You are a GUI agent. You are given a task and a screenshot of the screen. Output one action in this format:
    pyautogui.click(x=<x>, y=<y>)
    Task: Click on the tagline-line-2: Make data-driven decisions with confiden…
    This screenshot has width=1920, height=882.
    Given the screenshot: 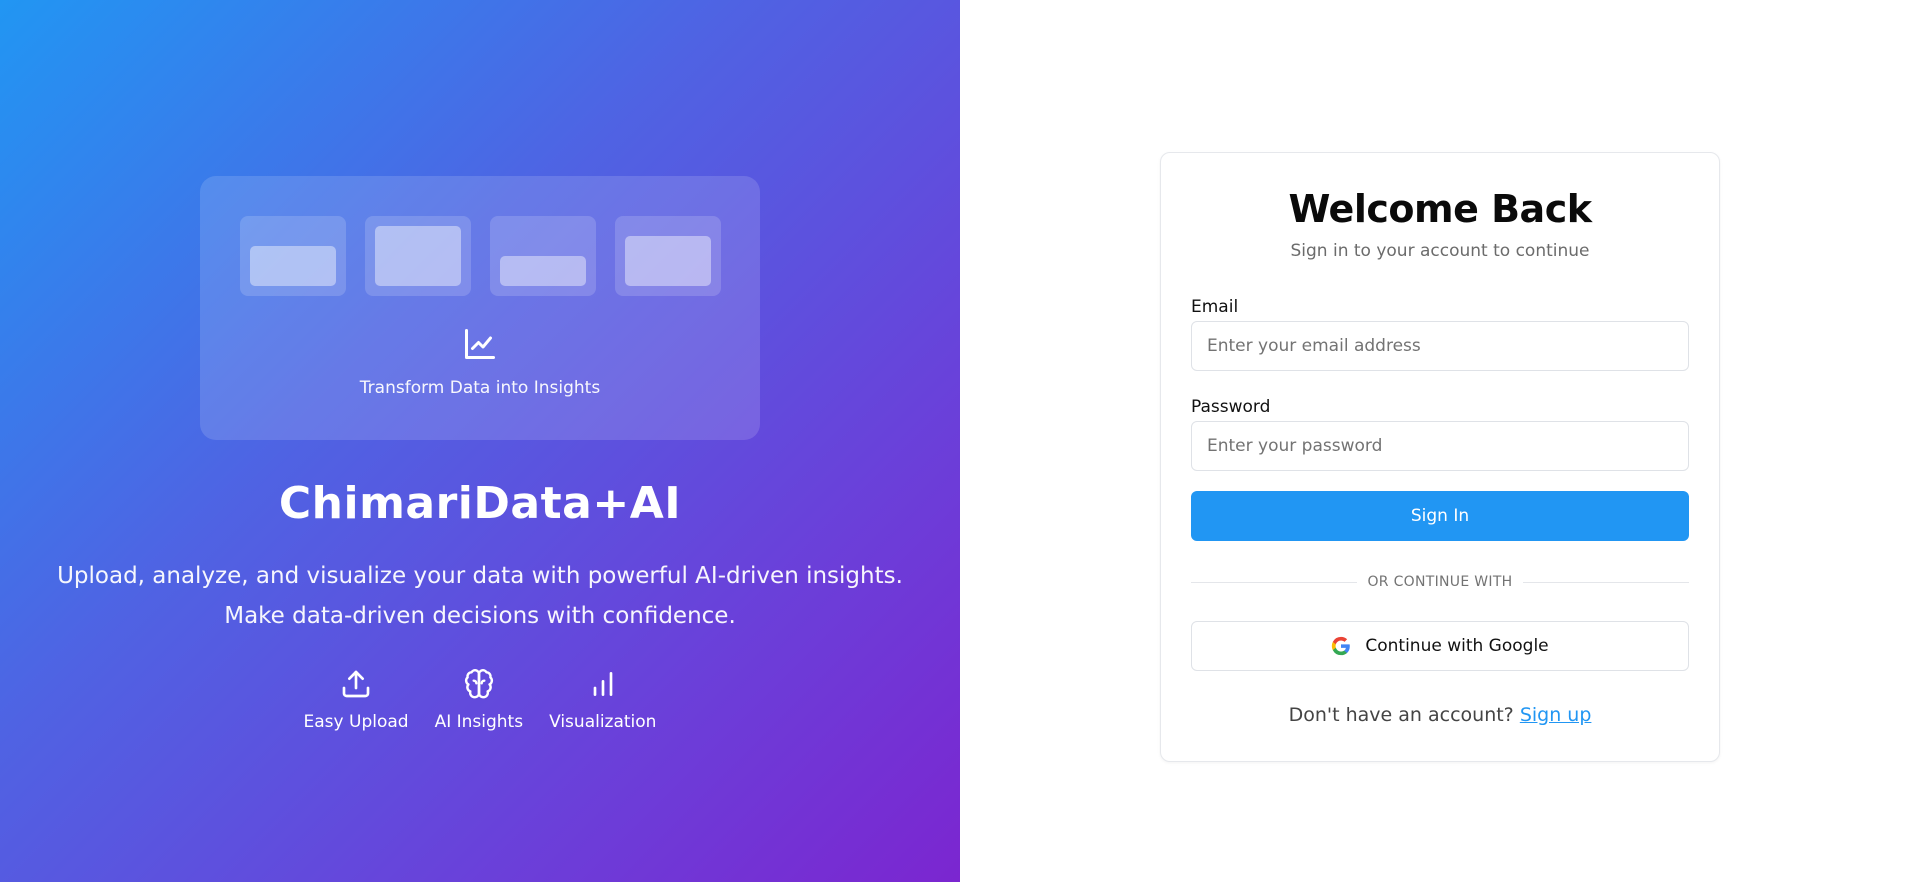 What is the action you would take?
    pyautogui.click(x=480, y=616)
    